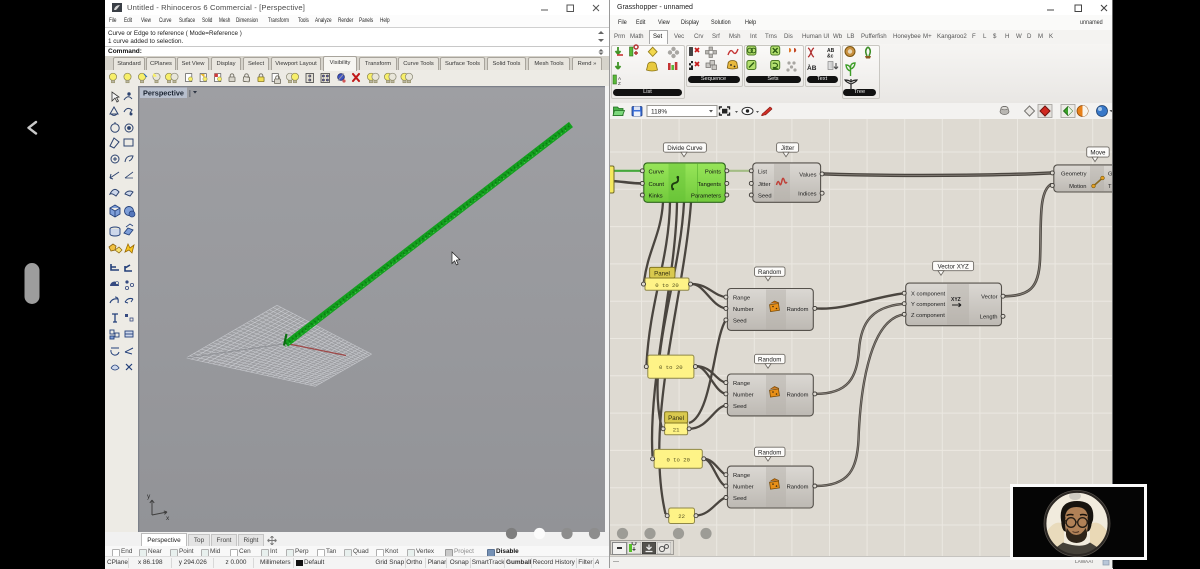 The height and width of the screenshot is (569, 1200). I want to click on svg-text: 21, so click(676, 430).